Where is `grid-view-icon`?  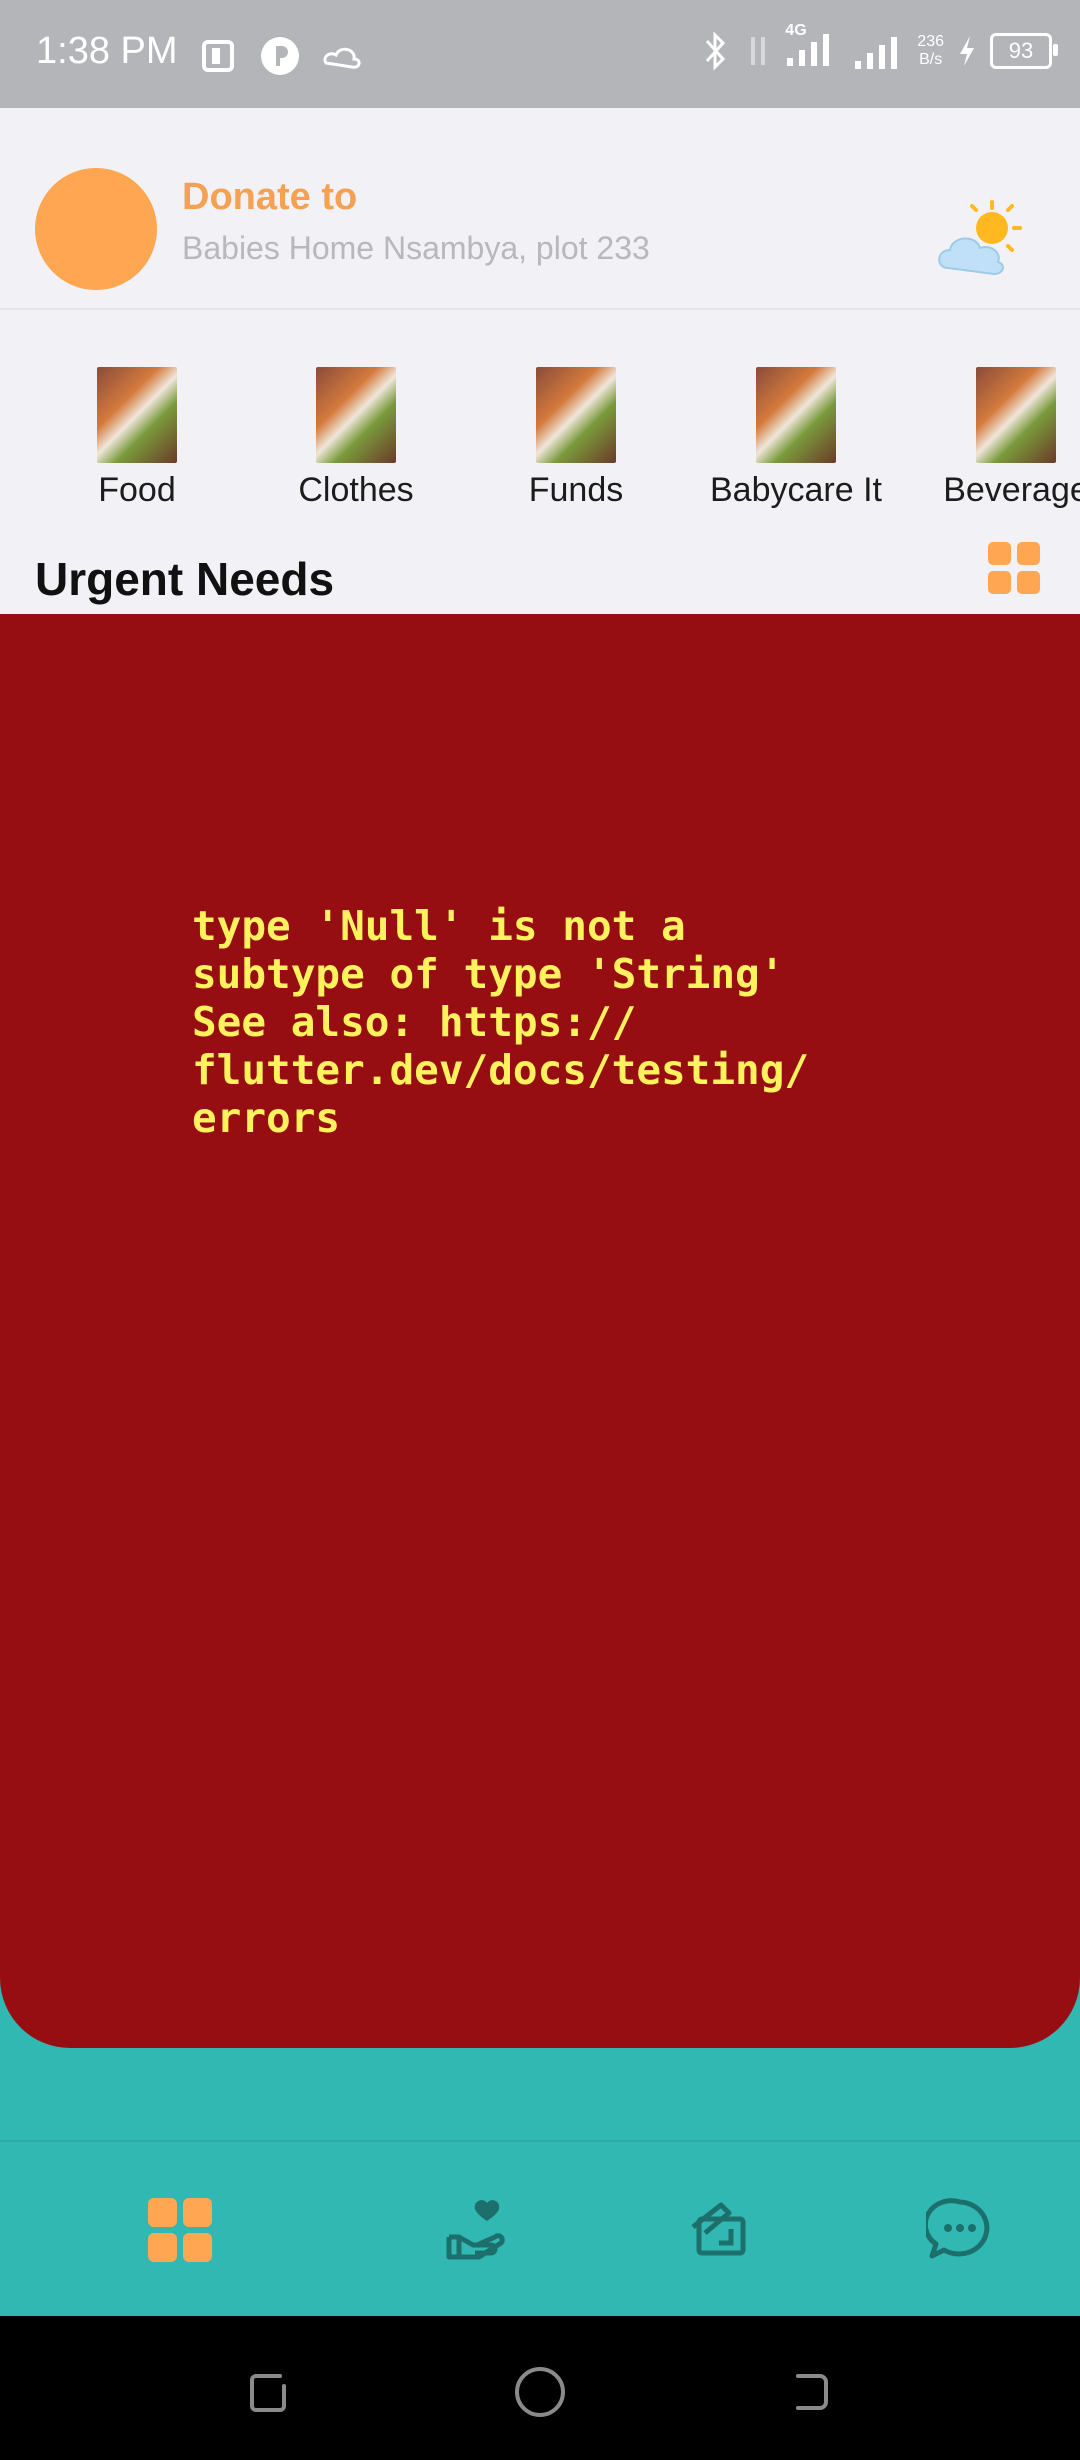 grid-view-icon is located at coordinates (1014, 568).